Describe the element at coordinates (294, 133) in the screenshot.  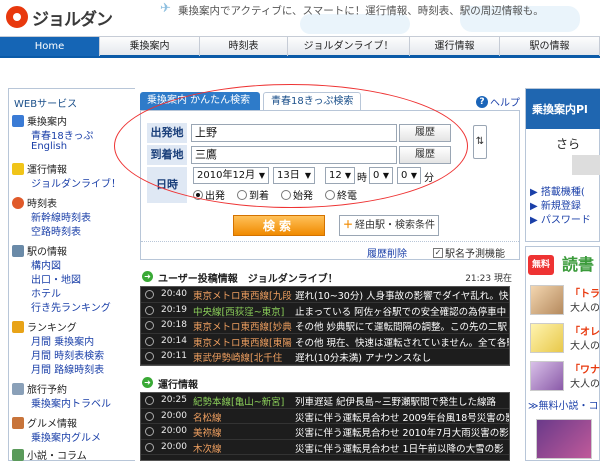
I see `from-input: 上野` at that location.